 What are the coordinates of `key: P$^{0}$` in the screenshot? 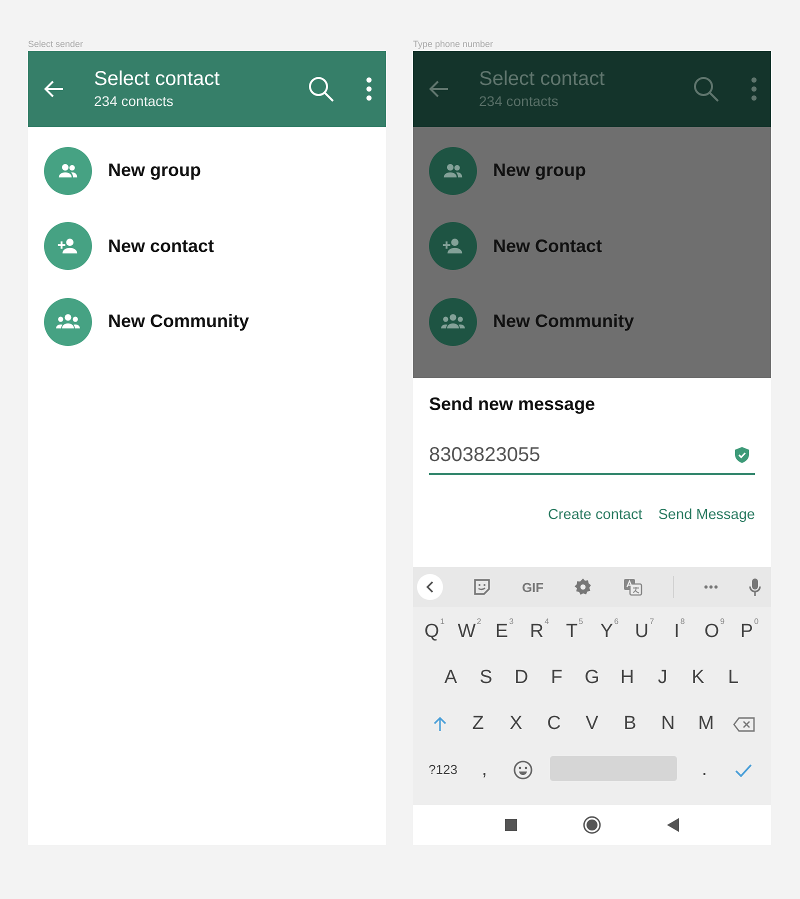 It's located at (750, 630).